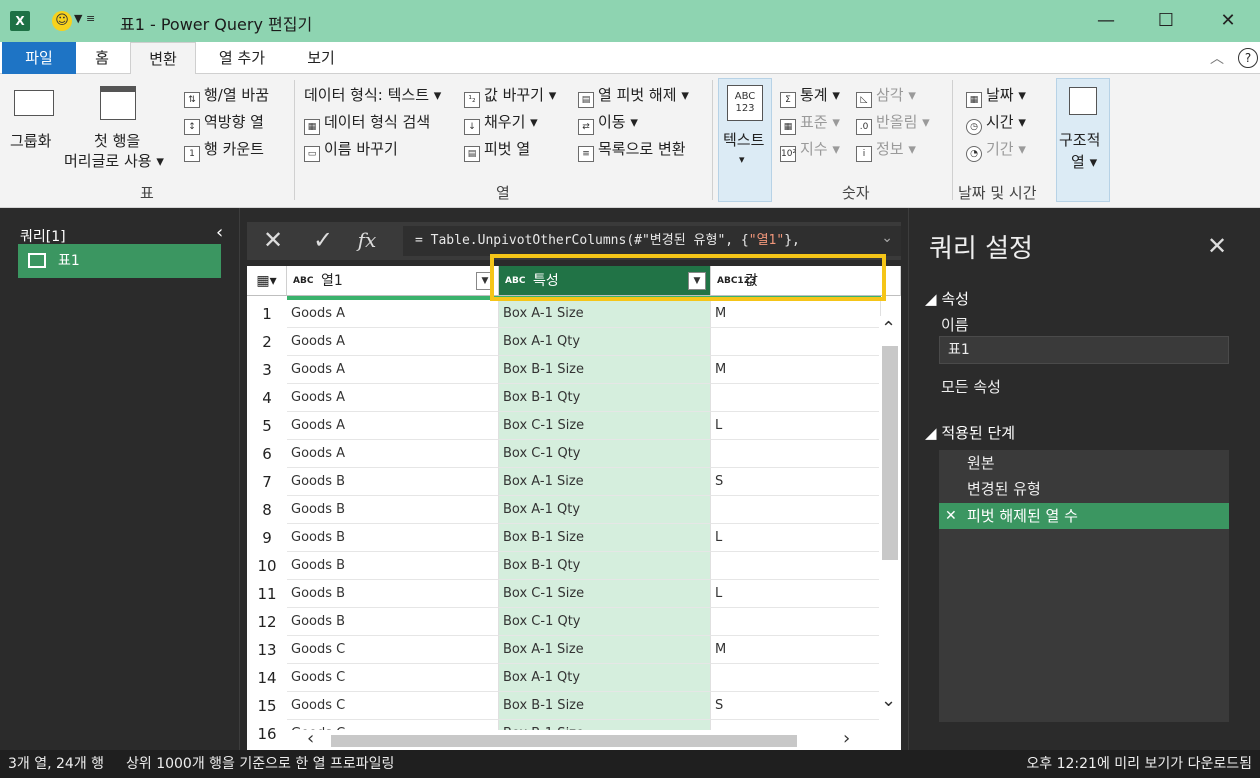  Describe the element at coordinates (321, 58) in the screenshot. I see `tab-view: 보기` at that location.